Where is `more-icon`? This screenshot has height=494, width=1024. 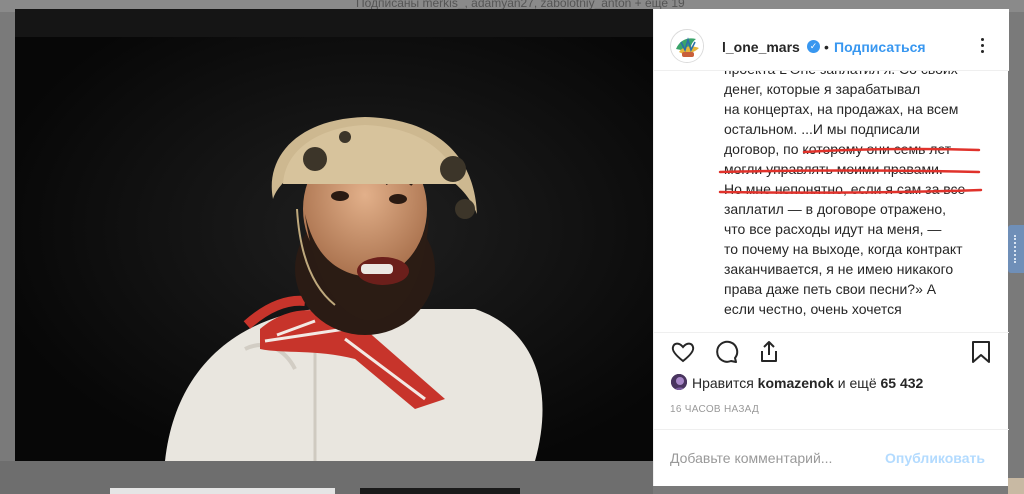 more-icon is located at coordinates (982, 46).